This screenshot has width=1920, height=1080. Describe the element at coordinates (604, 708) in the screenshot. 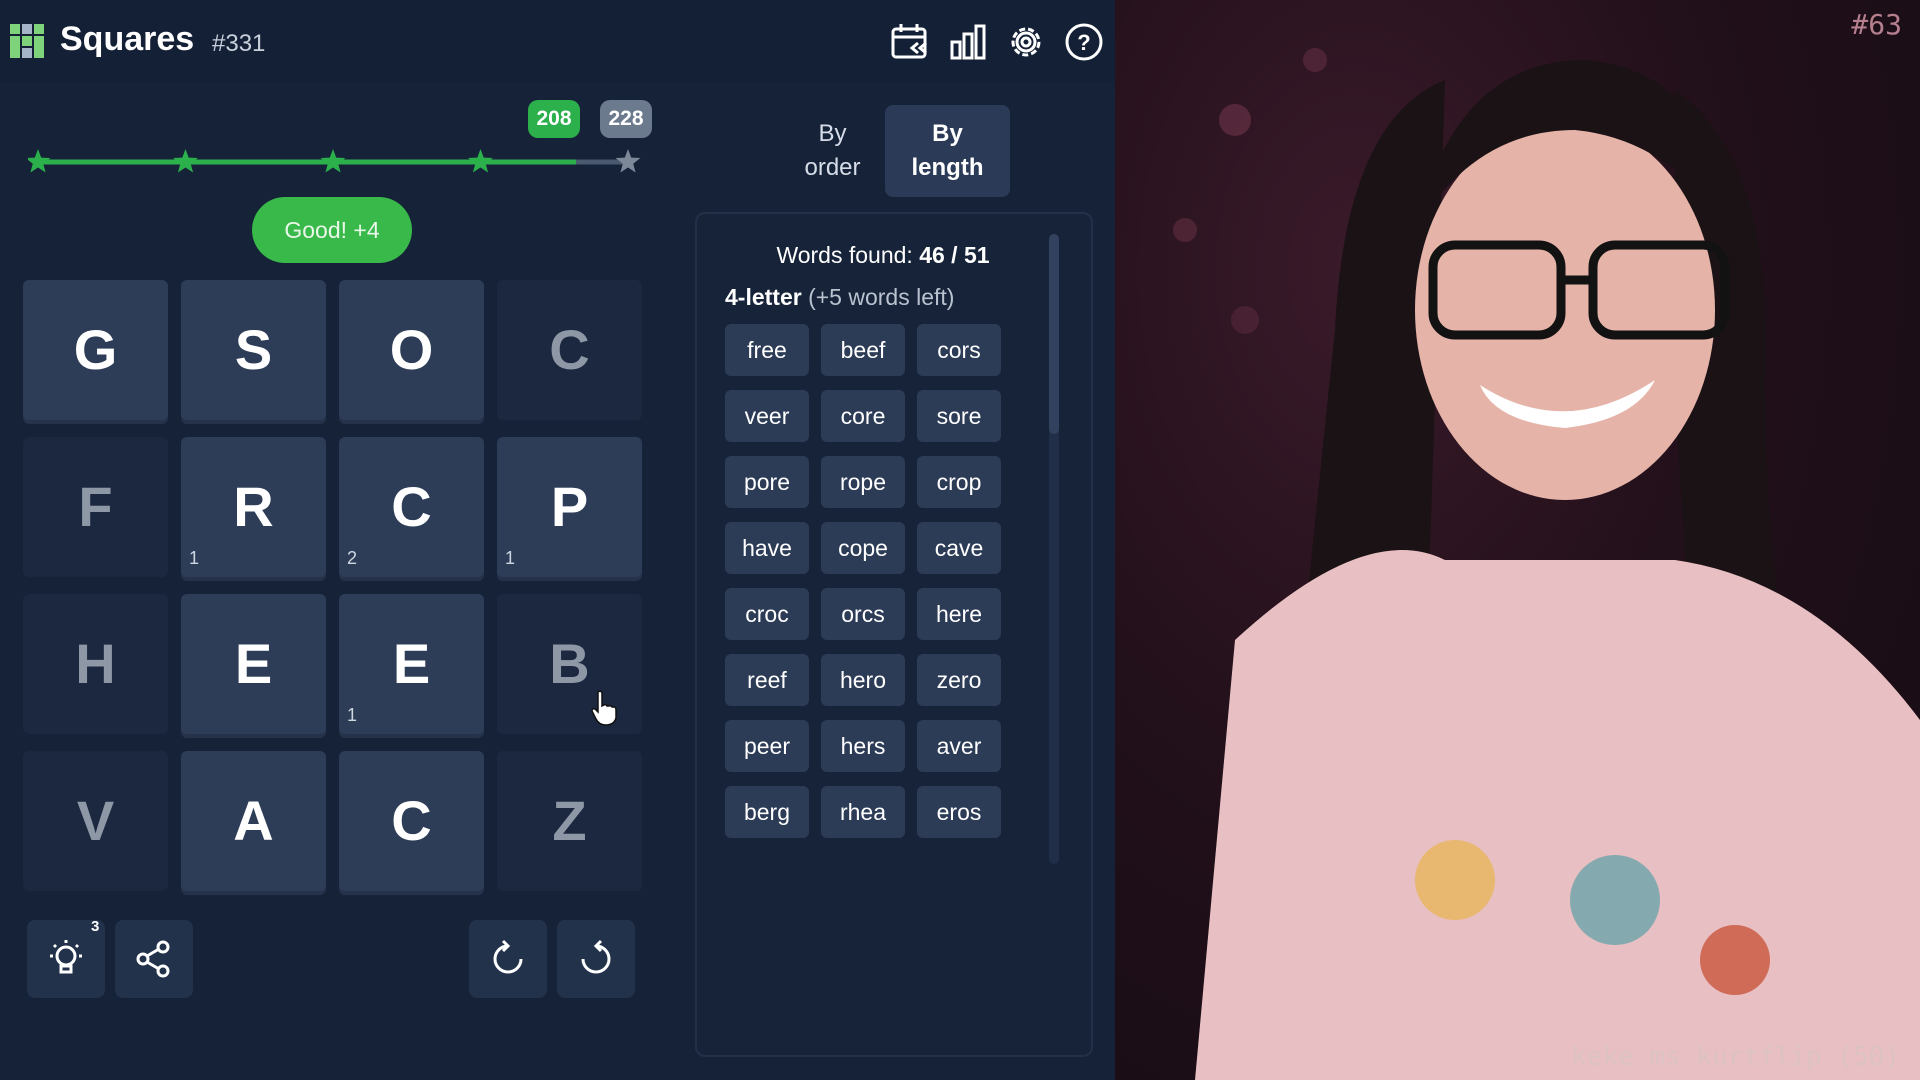

I see `hand-cursor-icon` at that location.